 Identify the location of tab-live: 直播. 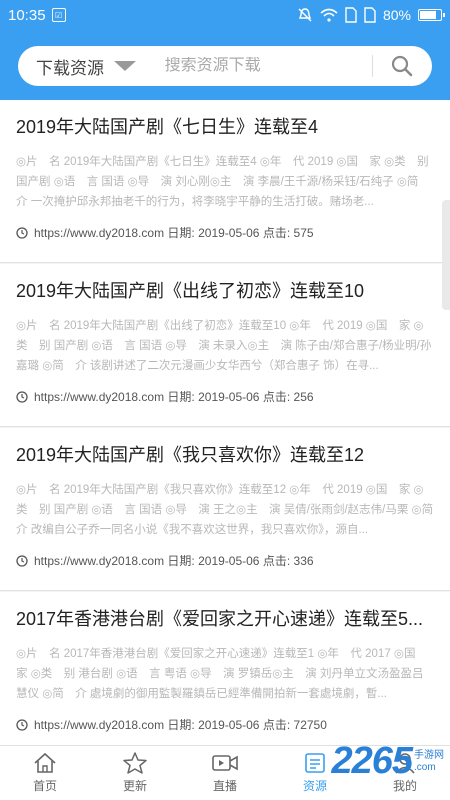
(225, 773).